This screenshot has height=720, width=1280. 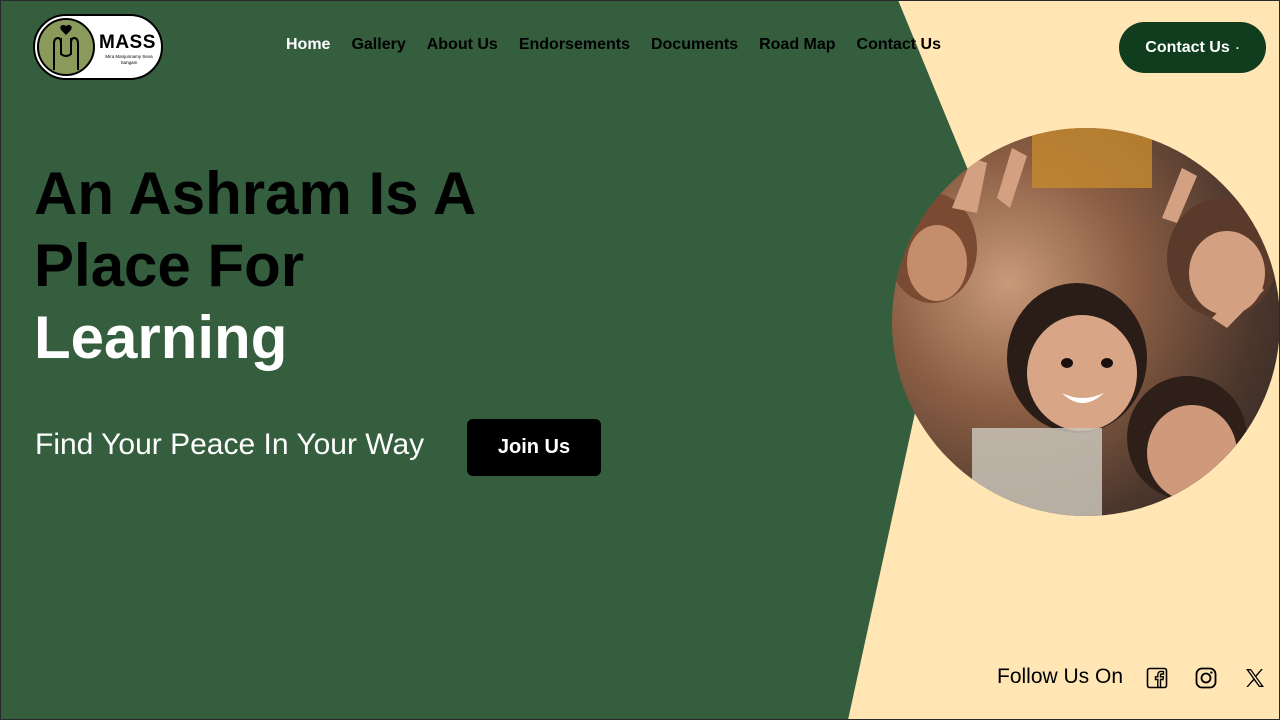 I want to click on join-us-button: Join Us, so click(x=534, y=447).